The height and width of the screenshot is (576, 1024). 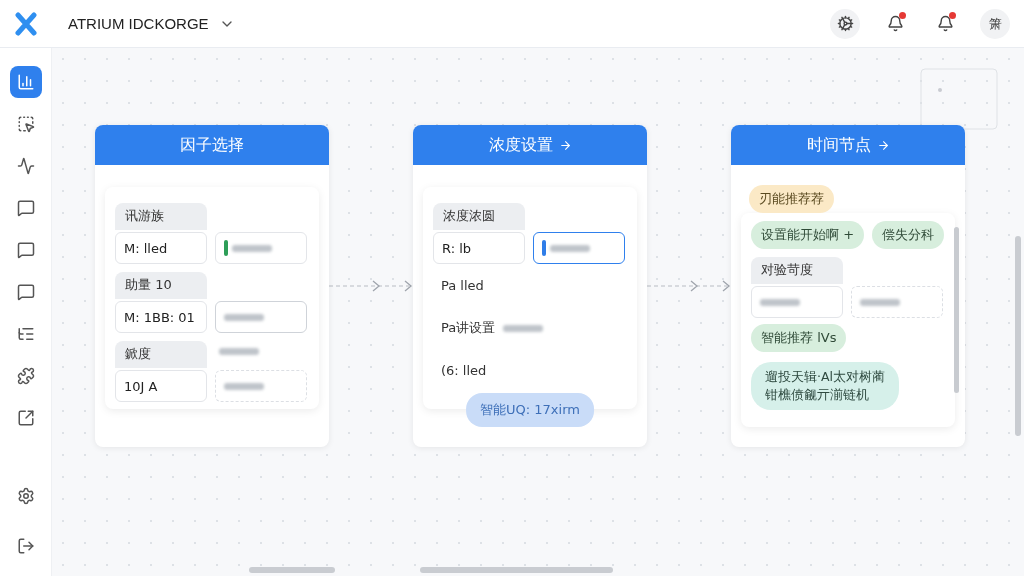 What do you see at coordinates (808, 235) in the screenshot?
I see `tag-chip: 设置能开始啊 +` at bounding box center [808, 235].